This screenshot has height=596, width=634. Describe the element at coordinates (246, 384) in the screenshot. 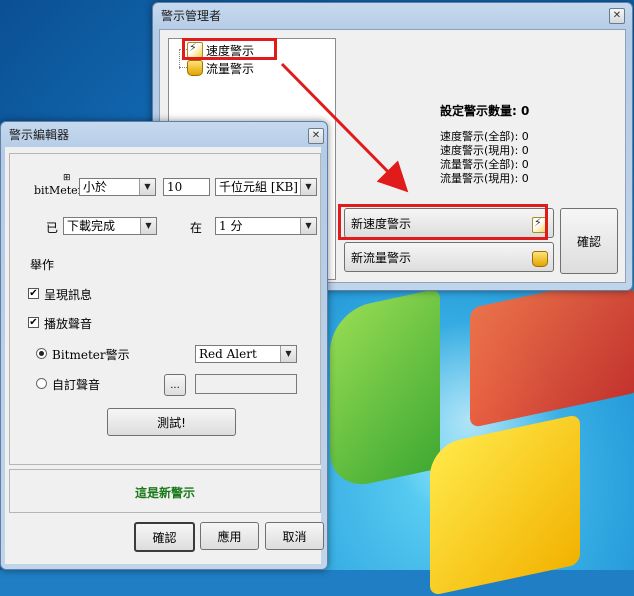

I see `custom-sound-path-input` at that location.